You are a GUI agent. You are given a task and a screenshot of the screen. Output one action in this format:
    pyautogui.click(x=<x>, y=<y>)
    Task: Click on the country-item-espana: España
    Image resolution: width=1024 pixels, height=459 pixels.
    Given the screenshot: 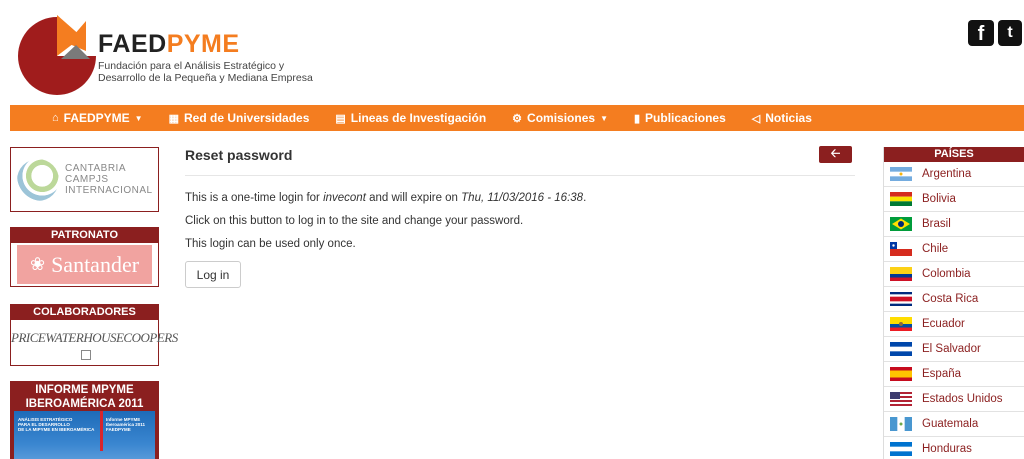 What is the action you would take?
    pyautogui.click(x=954, y=374)
    